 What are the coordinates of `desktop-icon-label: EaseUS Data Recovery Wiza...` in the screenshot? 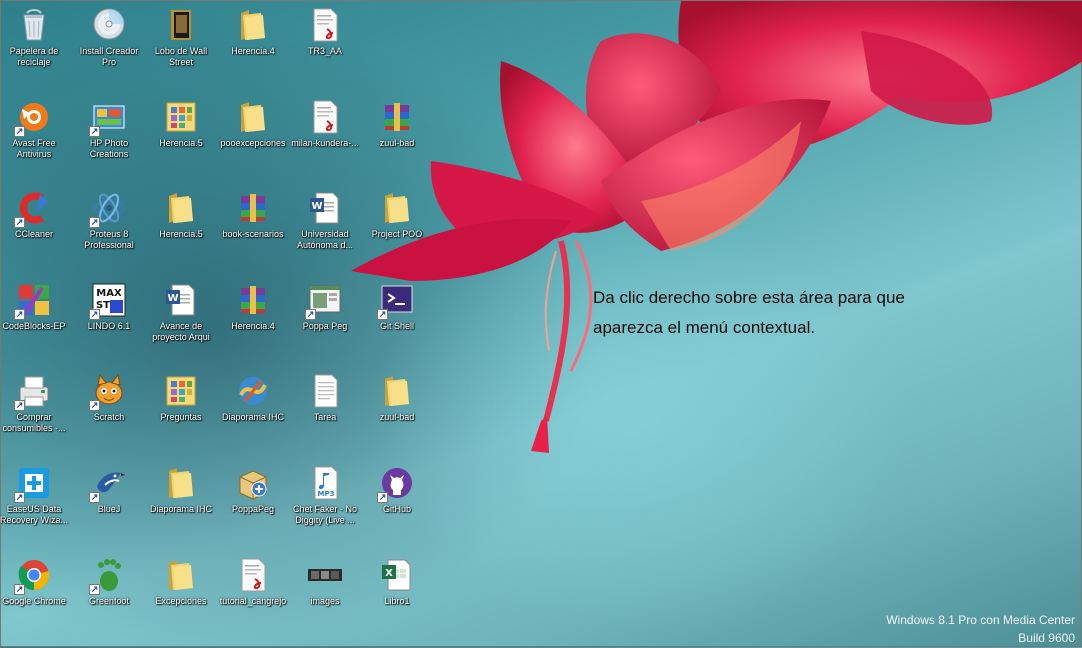 It's located at (34, 514).